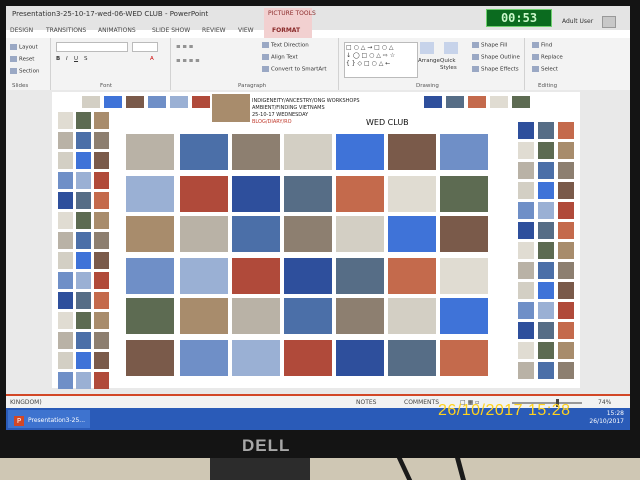 The height and width of the screenshot is (480, 640). I want to click on tab-slide-show: SLIDE SHOW, so click(171, 30).